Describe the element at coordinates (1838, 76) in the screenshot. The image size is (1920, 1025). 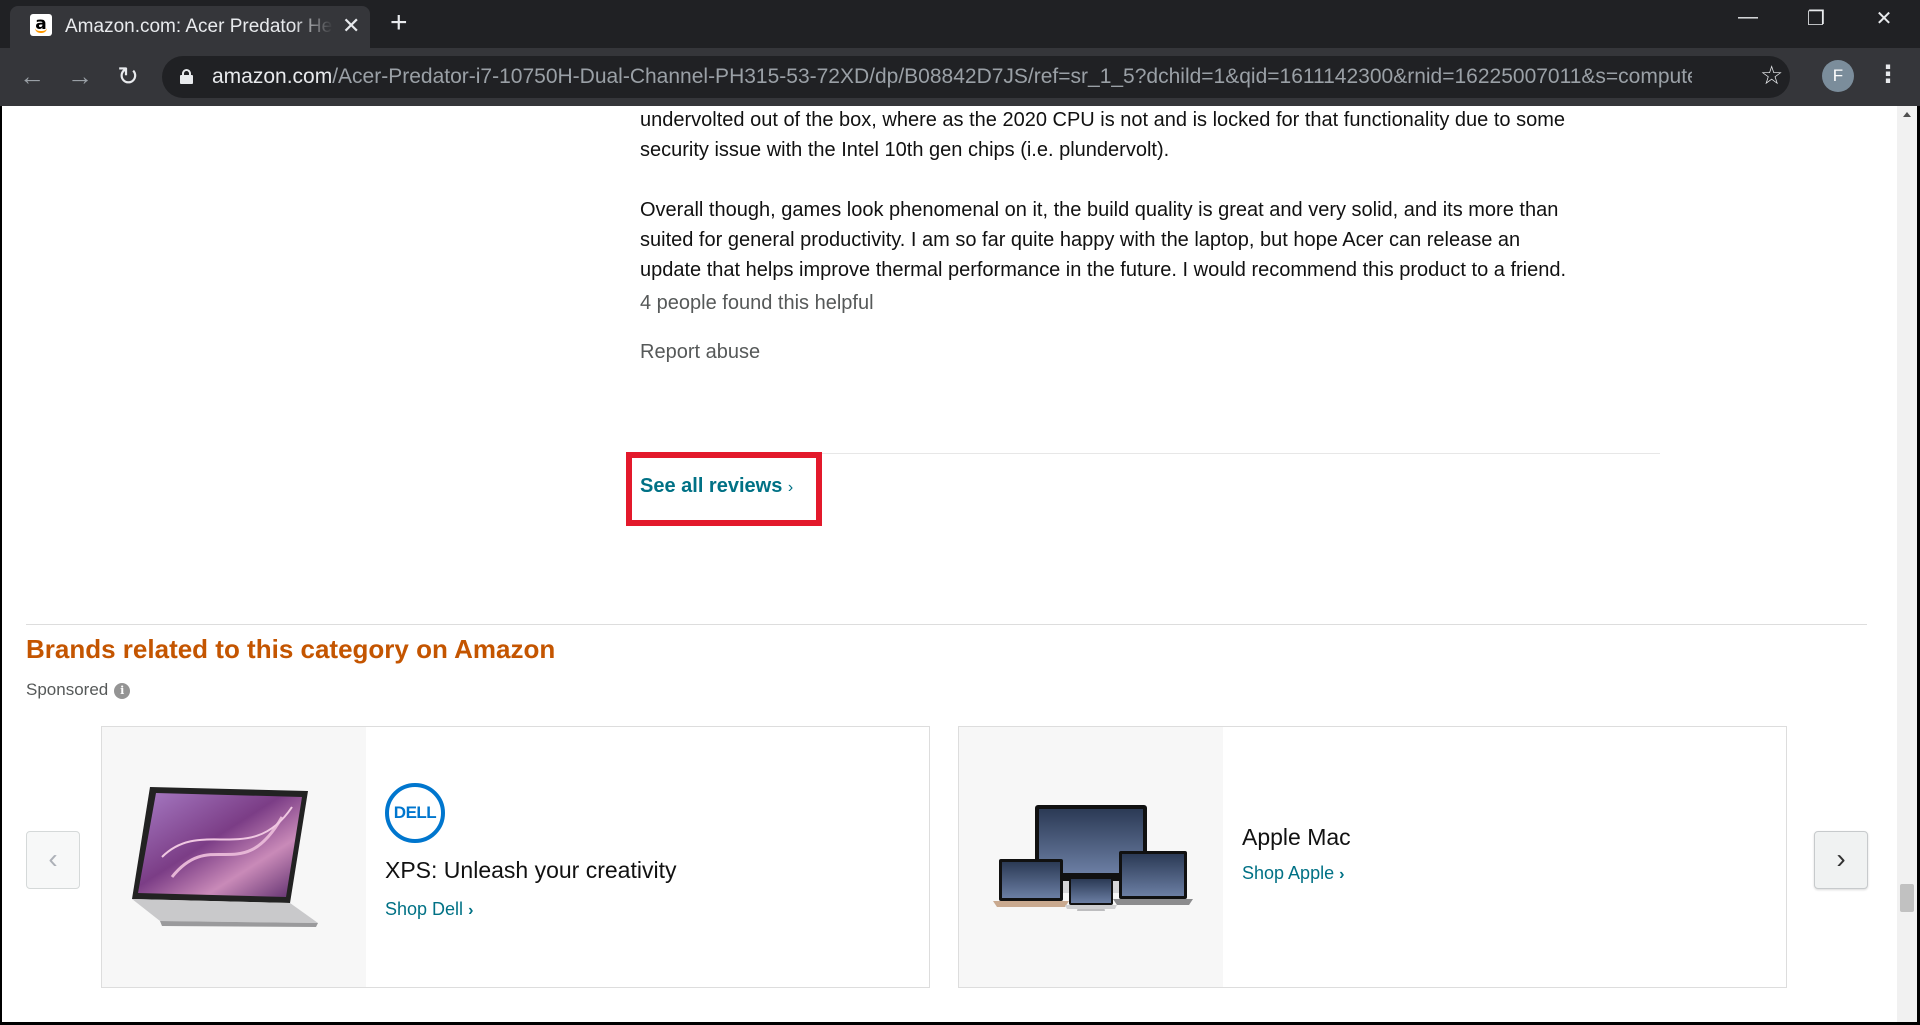
I see `profile-avatar: F` at that location.